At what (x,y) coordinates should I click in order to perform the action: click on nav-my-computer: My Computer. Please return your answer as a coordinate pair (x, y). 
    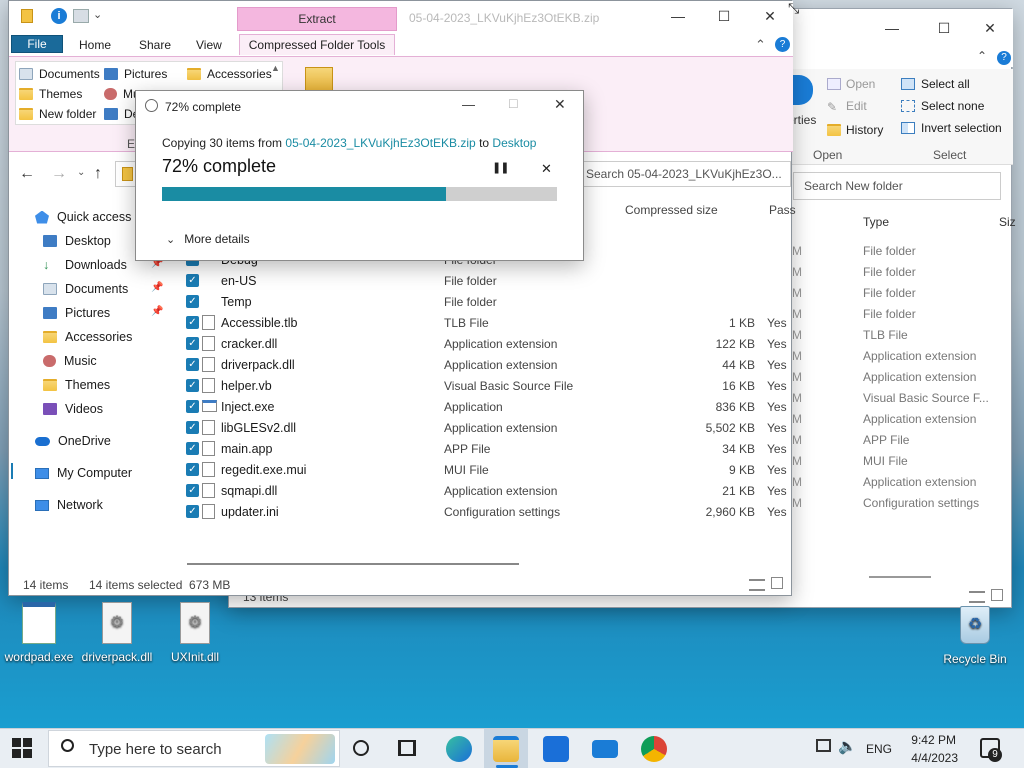
    Looking at the image, I should click on (83, 473).